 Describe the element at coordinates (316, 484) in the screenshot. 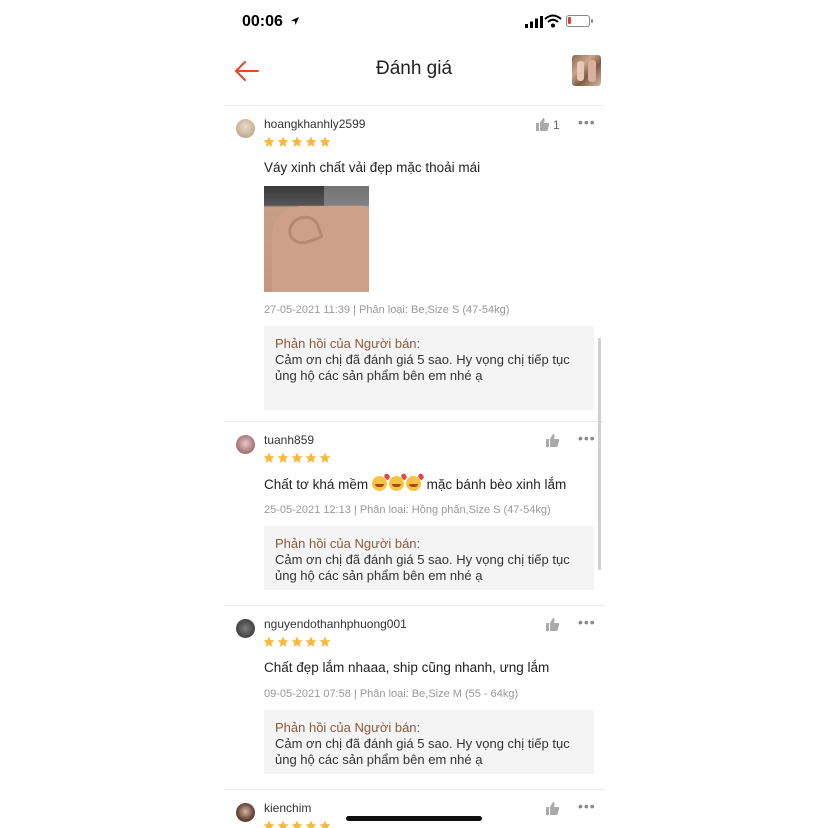

I see `review-text-start: Chất tơ khá mềm` at that location.